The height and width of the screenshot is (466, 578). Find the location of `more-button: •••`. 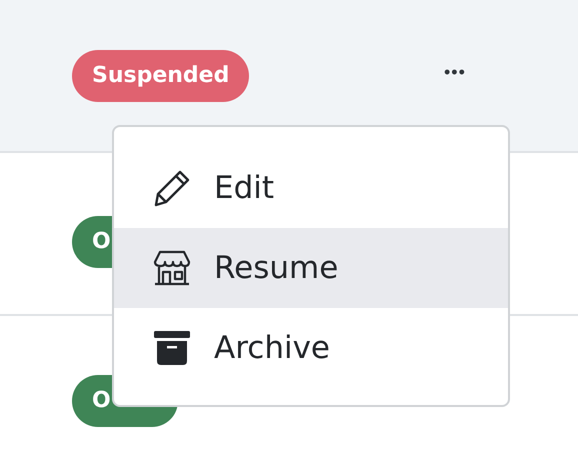

more-button: ••• is located at coordinates (455, 72).